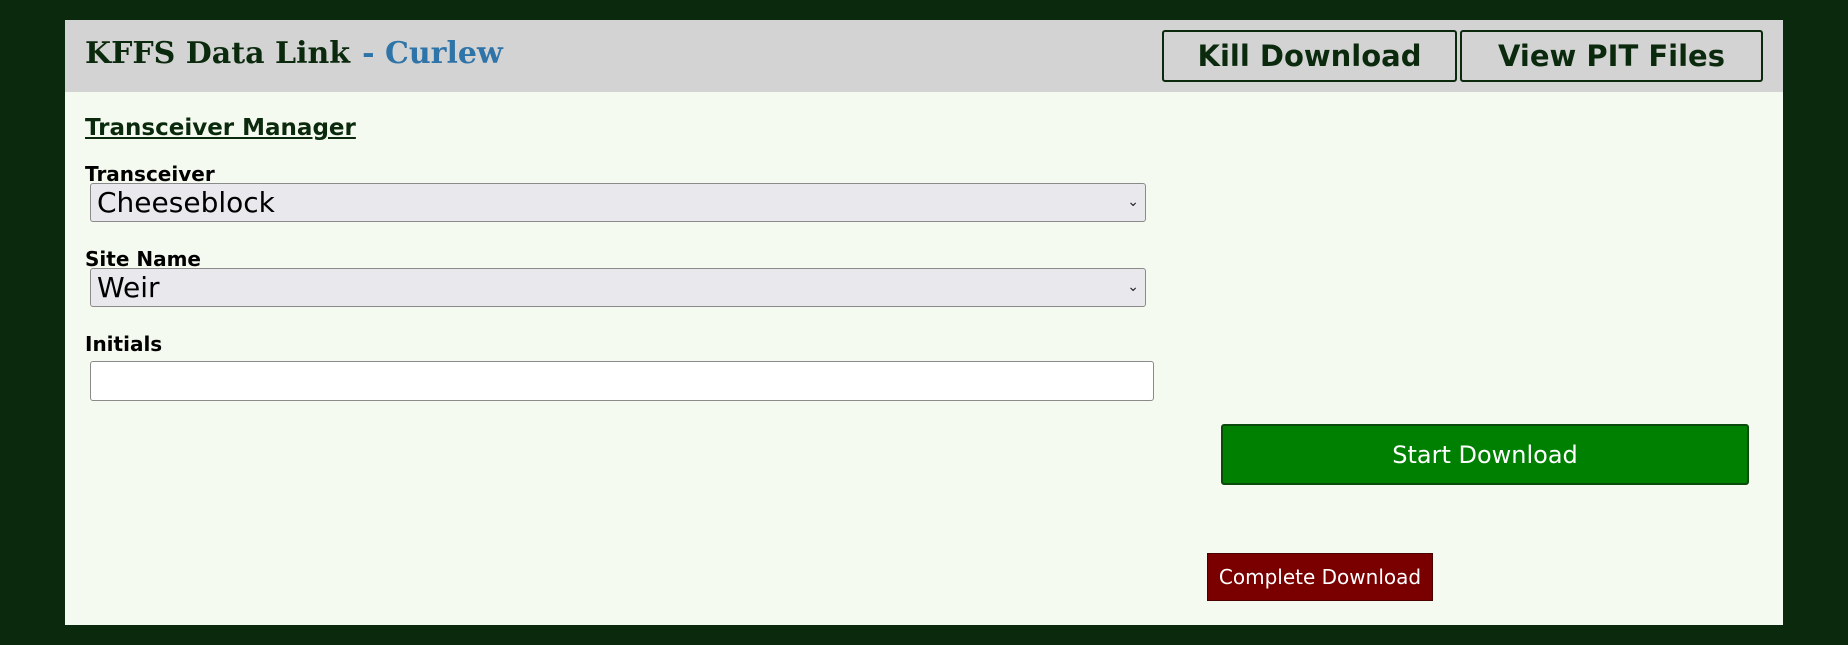 The image size is (1848, 645). I want to click on site-suffix: - Curlew, so click(432, 53).